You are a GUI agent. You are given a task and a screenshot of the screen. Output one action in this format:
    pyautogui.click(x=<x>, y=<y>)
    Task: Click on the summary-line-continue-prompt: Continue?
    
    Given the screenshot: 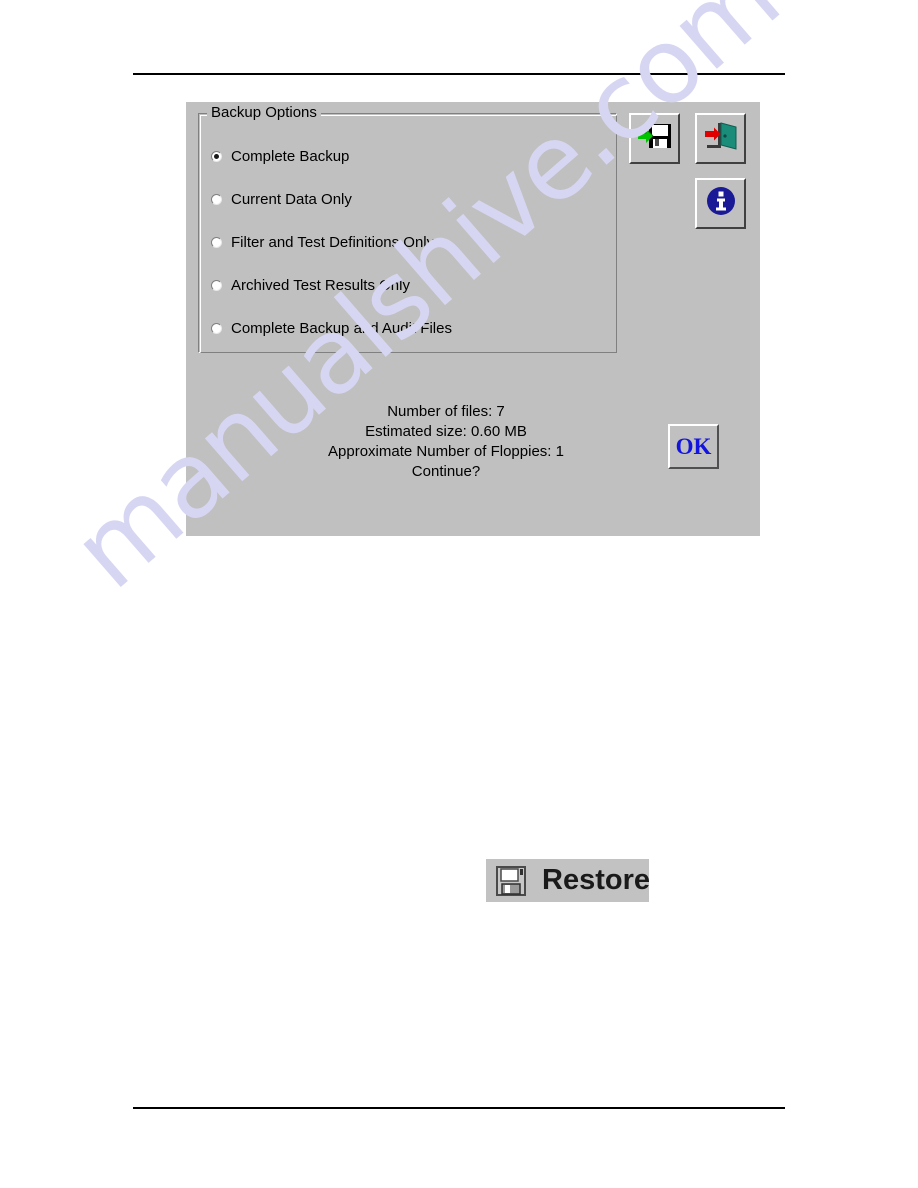 What is the action you would take?
    pyautogui.click(x=446, y=471)
    